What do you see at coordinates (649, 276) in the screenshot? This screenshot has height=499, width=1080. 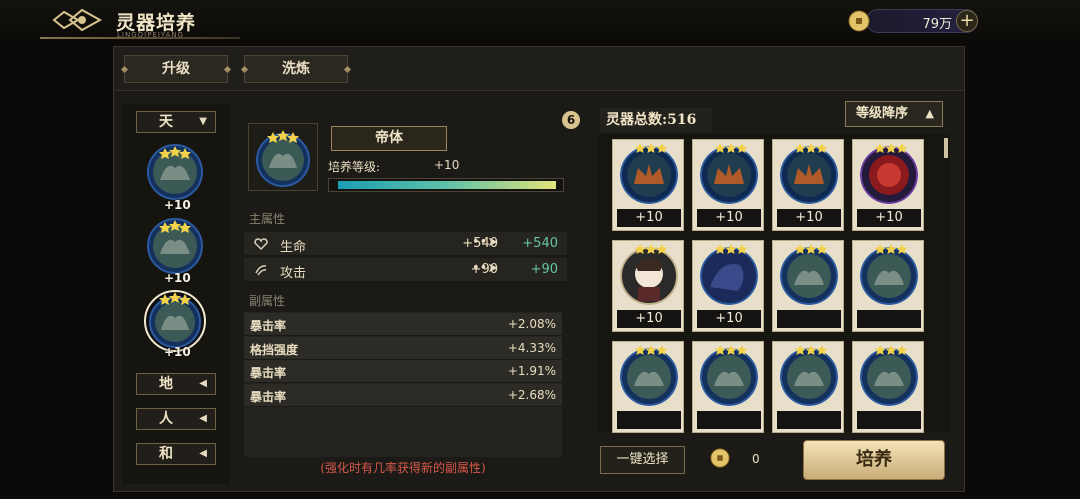 I see `girl-gem-icon` at bounding box center [649, 276].